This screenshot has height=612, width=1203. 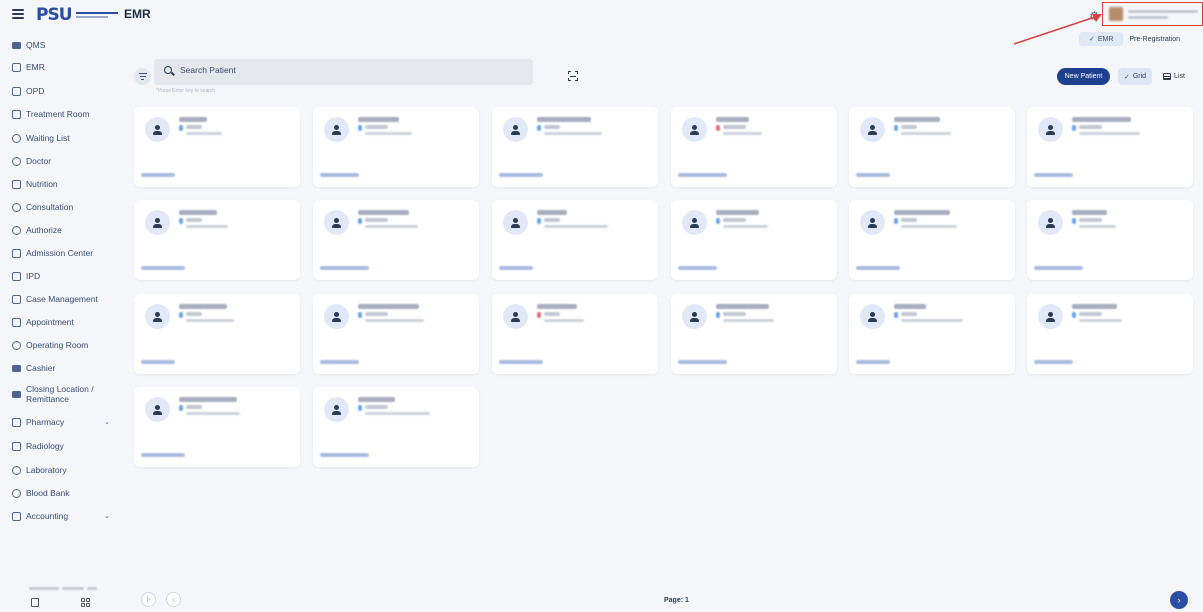 What do you see at coordinates (1152, 14) in the screenshot?
I see `user-profile-button` at bounding box center [1152, 14].